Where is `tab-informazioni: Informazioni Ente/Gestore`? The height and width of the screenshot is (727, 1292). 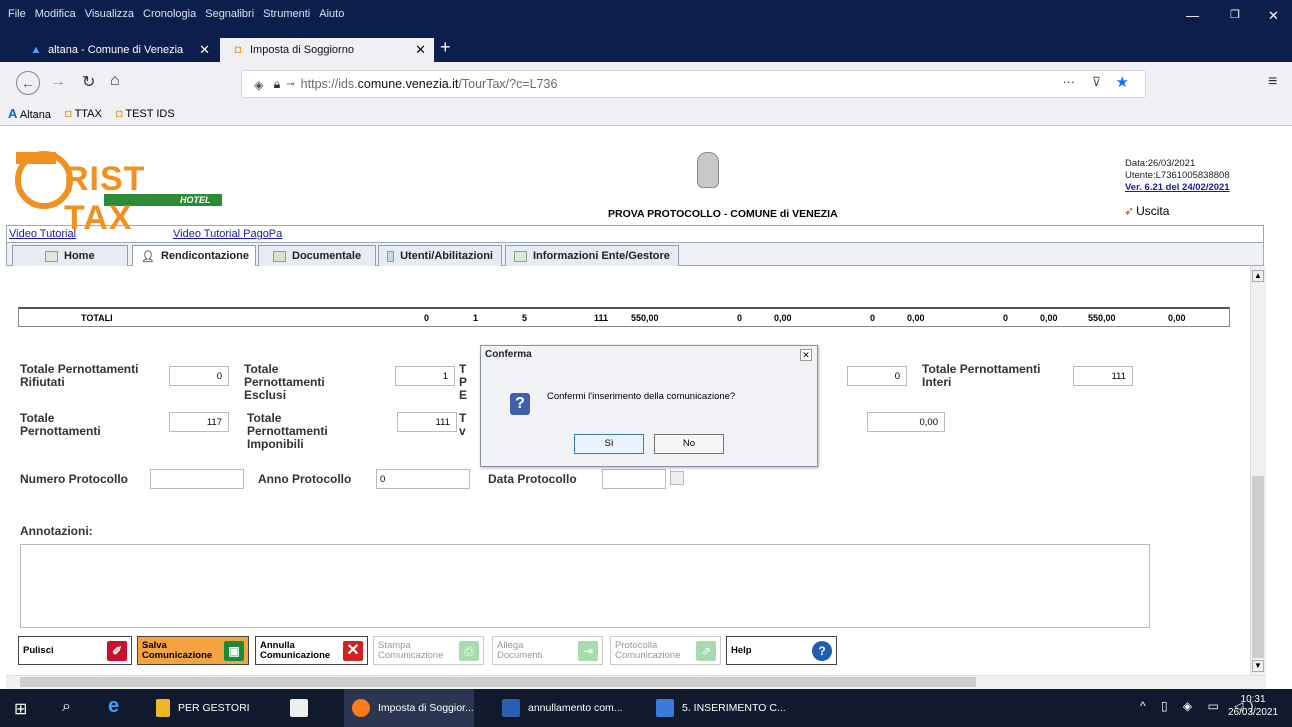
tab-informazioni: Informazioni Ente/Gestore is located at coordinates (592, 255).